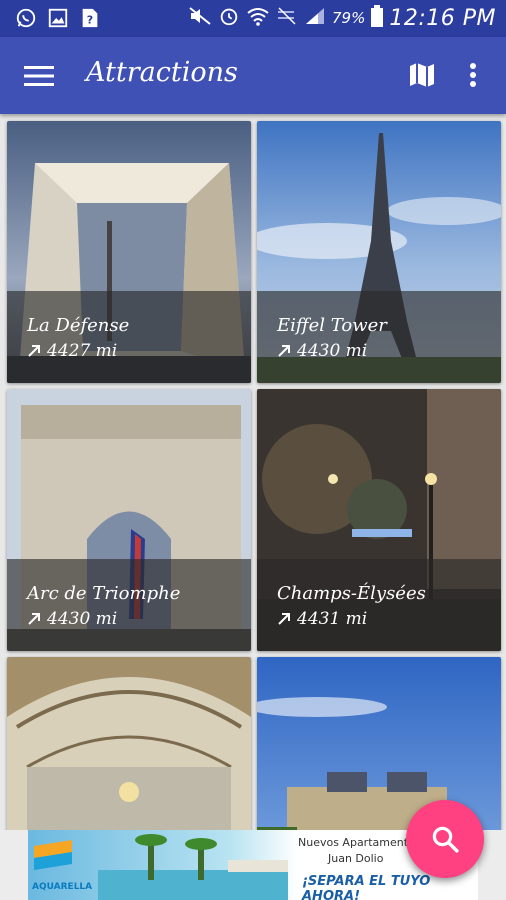 This screenshot has height=900, width=506. Describe the element at coordinates (129, 337) in the screenshot. I see `card-caption: La Défense 4427 mi` at that location.